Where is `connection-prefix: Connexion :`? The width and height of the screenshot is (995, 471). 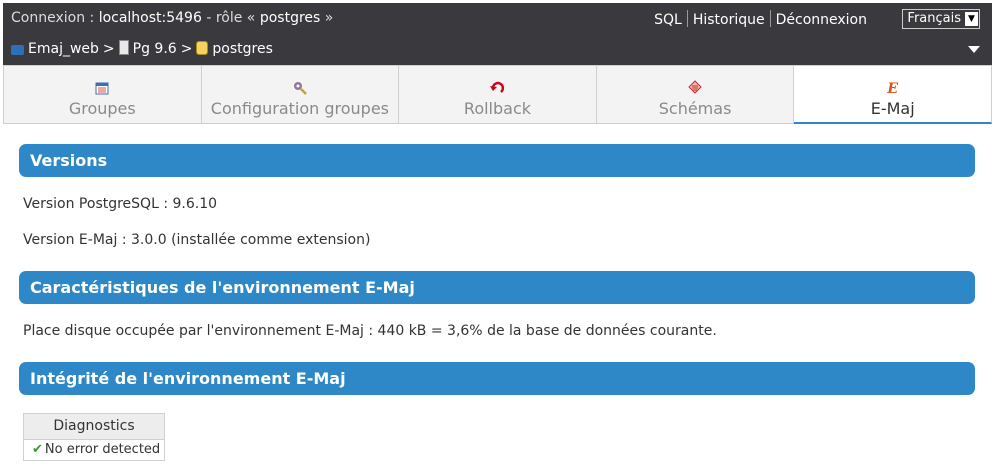 connection-prefix: Connexion : is located at coordinates (55, 18).